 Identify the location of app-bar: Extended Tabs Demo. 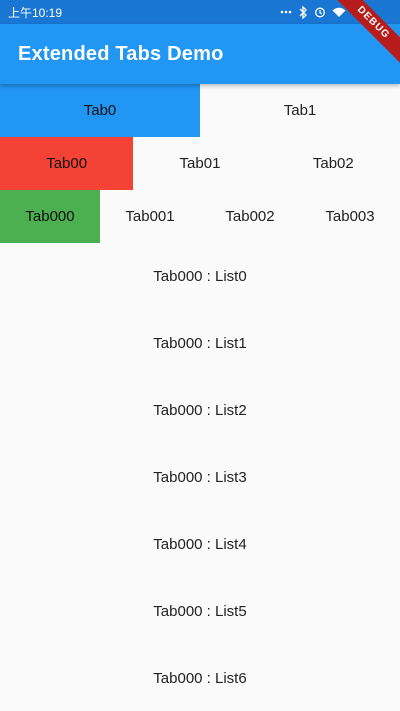
(200, 54).